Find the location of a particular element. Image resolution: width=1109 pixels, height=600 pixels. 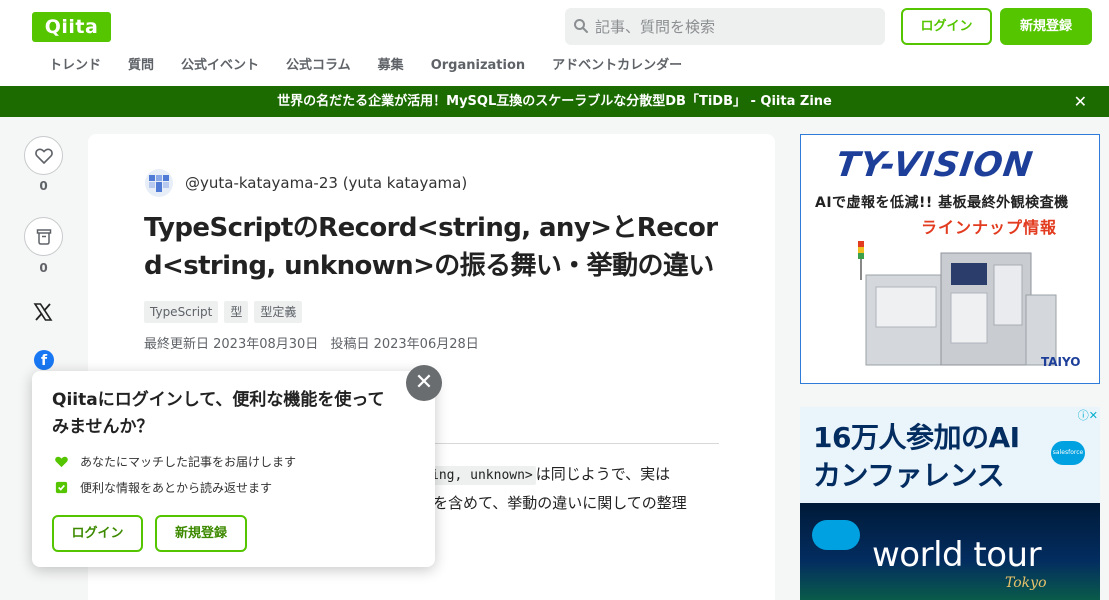

tag-item: 型定義 is located at coordinates (278, 312).